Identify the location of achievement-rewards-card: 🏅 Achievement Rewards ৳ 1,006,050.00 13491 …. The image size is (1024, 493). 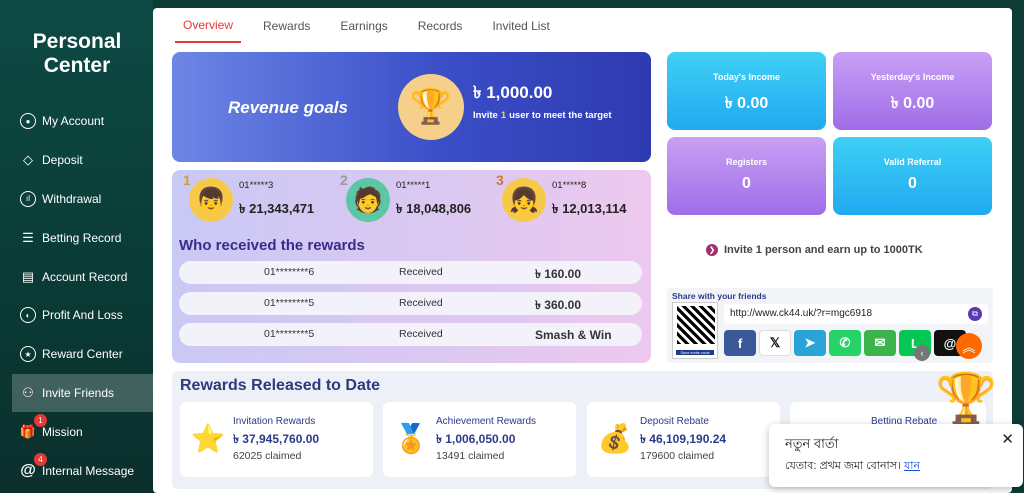
(479, 439).